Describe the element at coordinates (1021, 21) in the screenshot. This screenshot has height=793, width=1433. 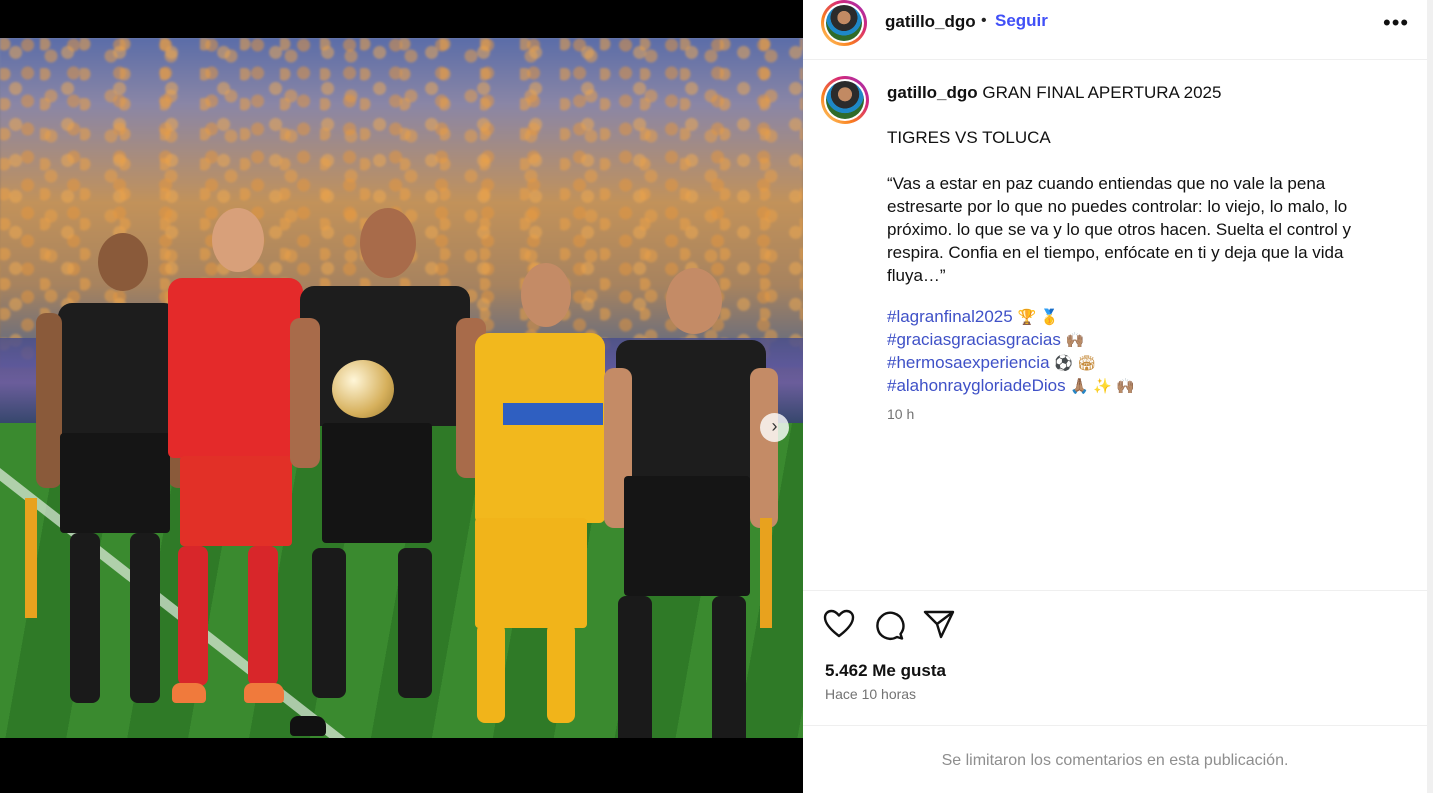
I see `follow-button: Seguir` at that location.